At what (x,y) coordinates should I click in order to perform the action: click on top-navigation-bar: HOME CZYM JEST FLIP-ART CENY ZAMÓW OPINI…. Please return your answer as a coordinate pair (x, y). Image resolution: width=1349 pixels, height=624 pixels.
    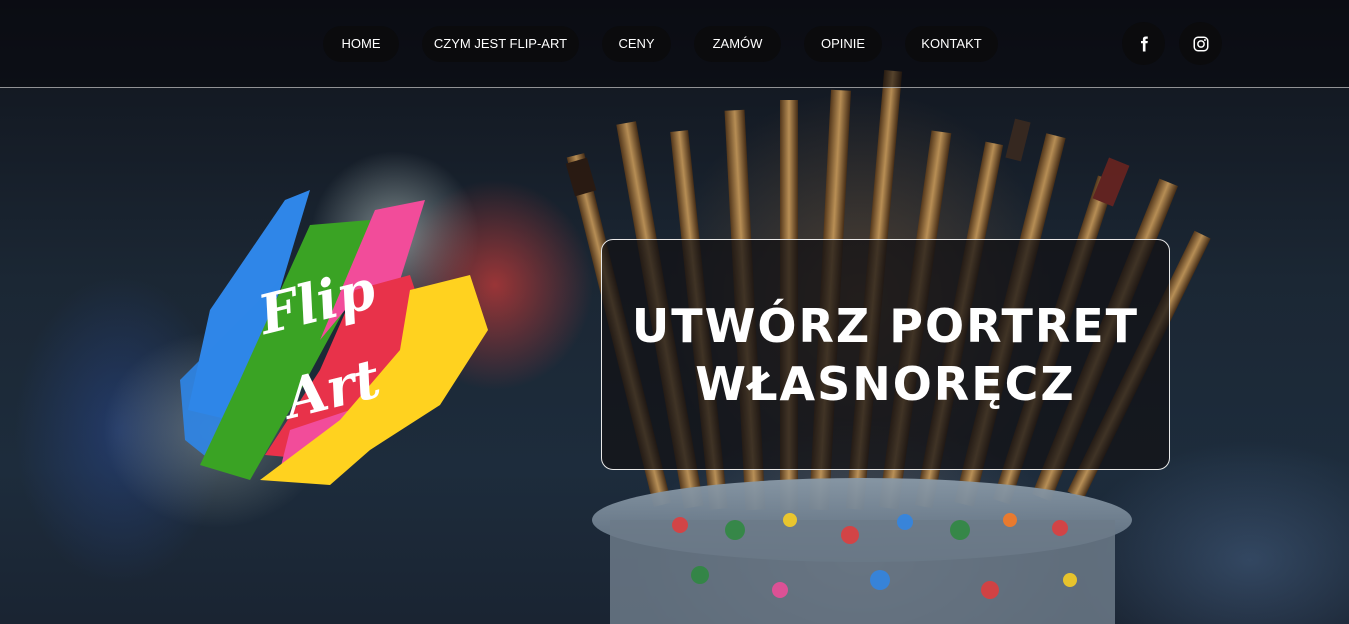
    Looking at the image, I should click on (674, 44).